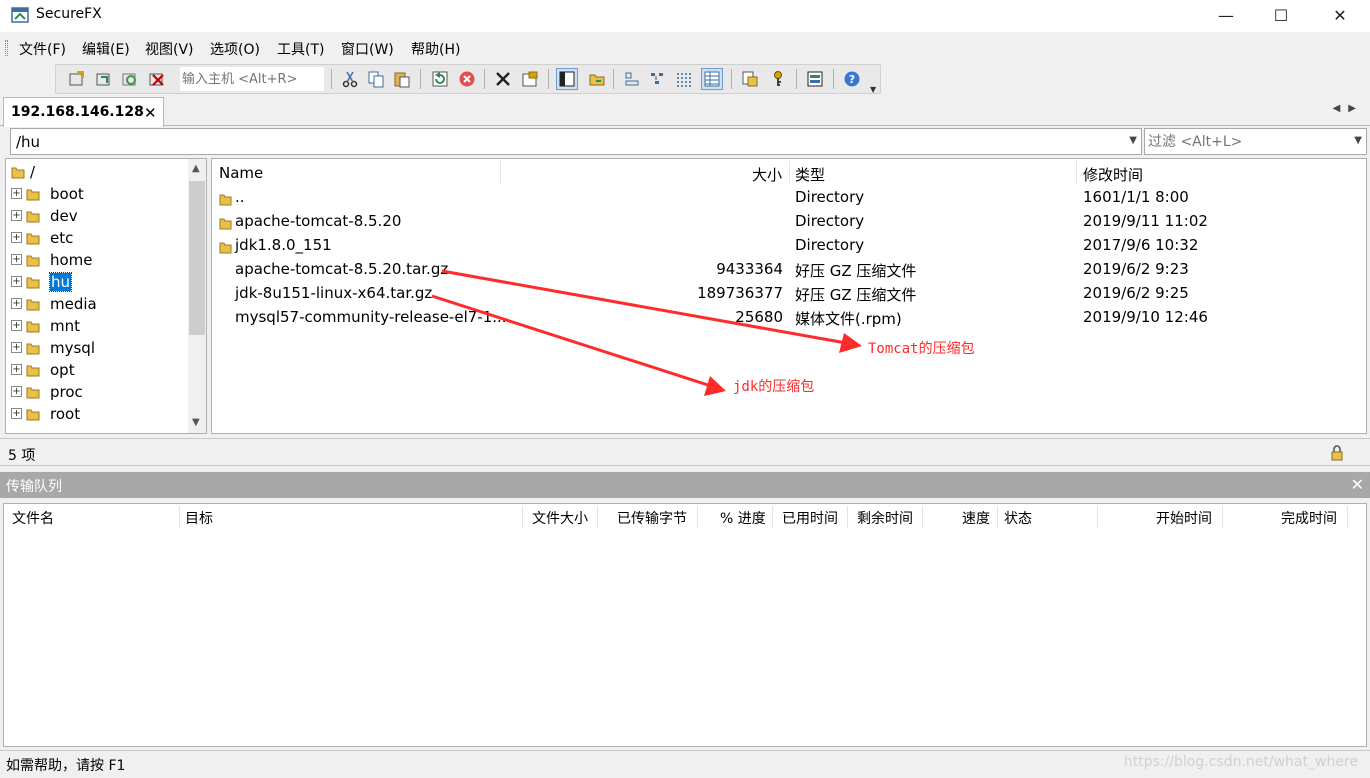 This screenshot has width=1370, height=778. I want to click on column-header-name: Name, so click(241, 173).